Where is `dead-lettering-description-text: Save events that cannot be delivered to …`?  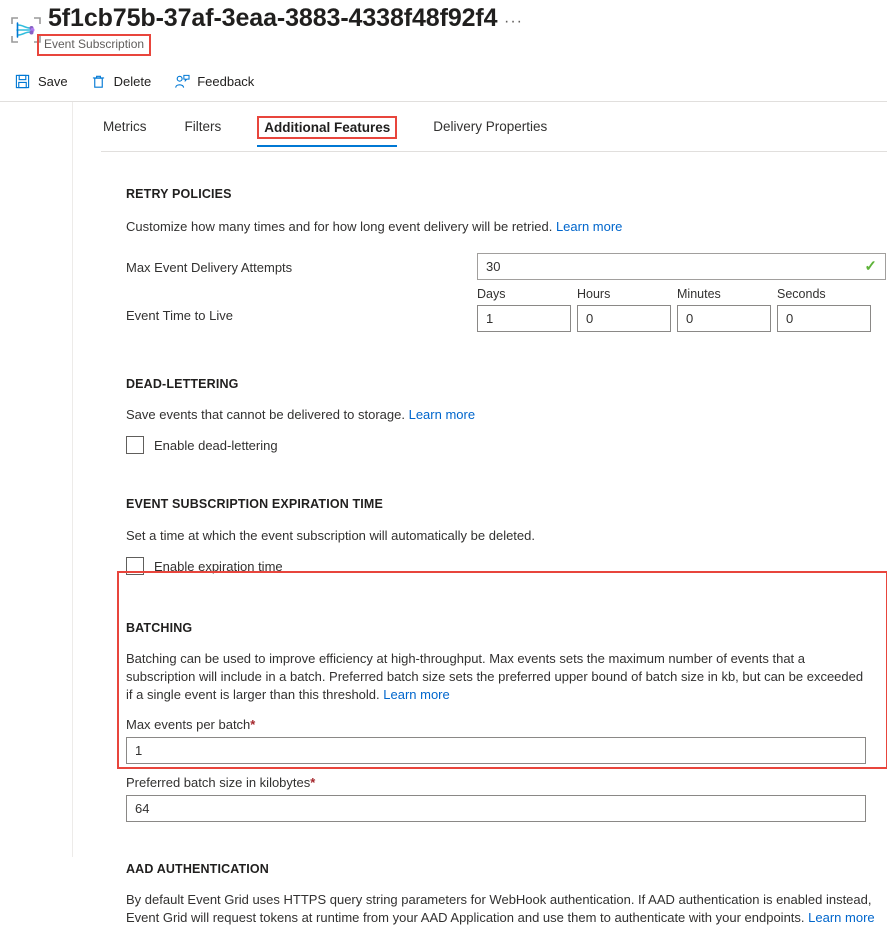 dead-lettering-description-text: Save events that cannot be delivered to … is located at coordinates (265, 414).